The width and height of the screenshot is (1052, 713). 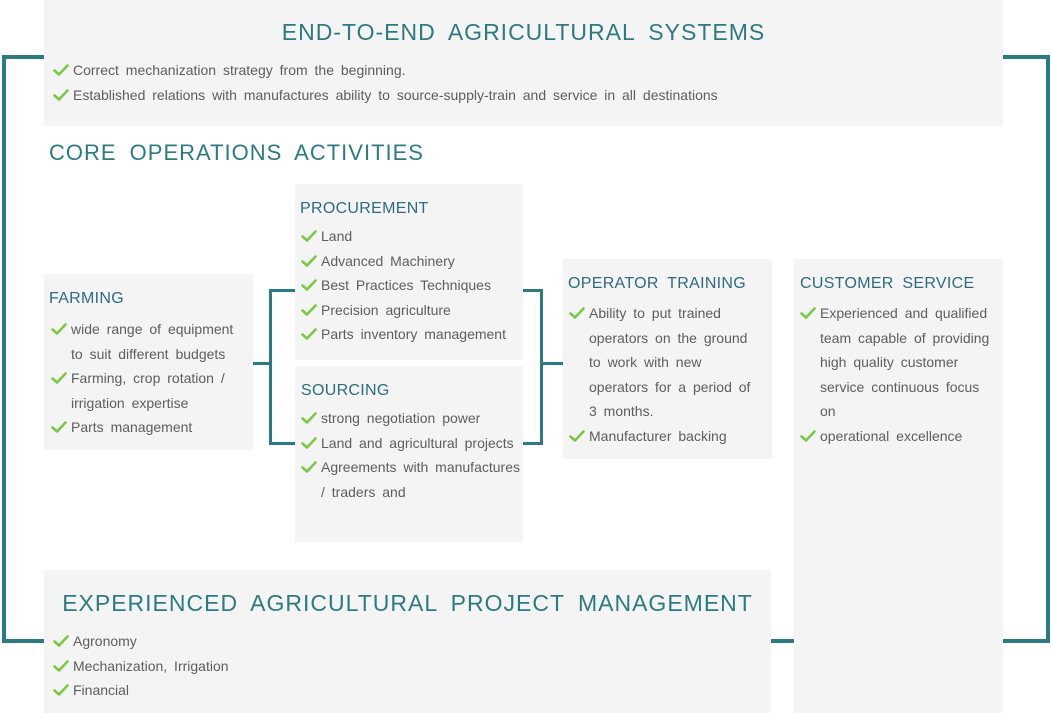 I want to click on left-bracket-top, so click(x=282, y=290).